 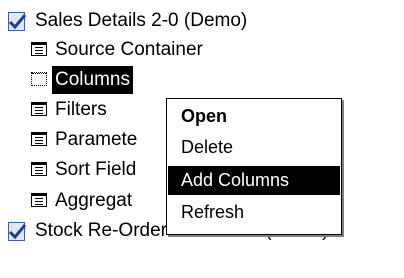 I want to click on tree-node-label: Source Container, so click(x=129, y=49).